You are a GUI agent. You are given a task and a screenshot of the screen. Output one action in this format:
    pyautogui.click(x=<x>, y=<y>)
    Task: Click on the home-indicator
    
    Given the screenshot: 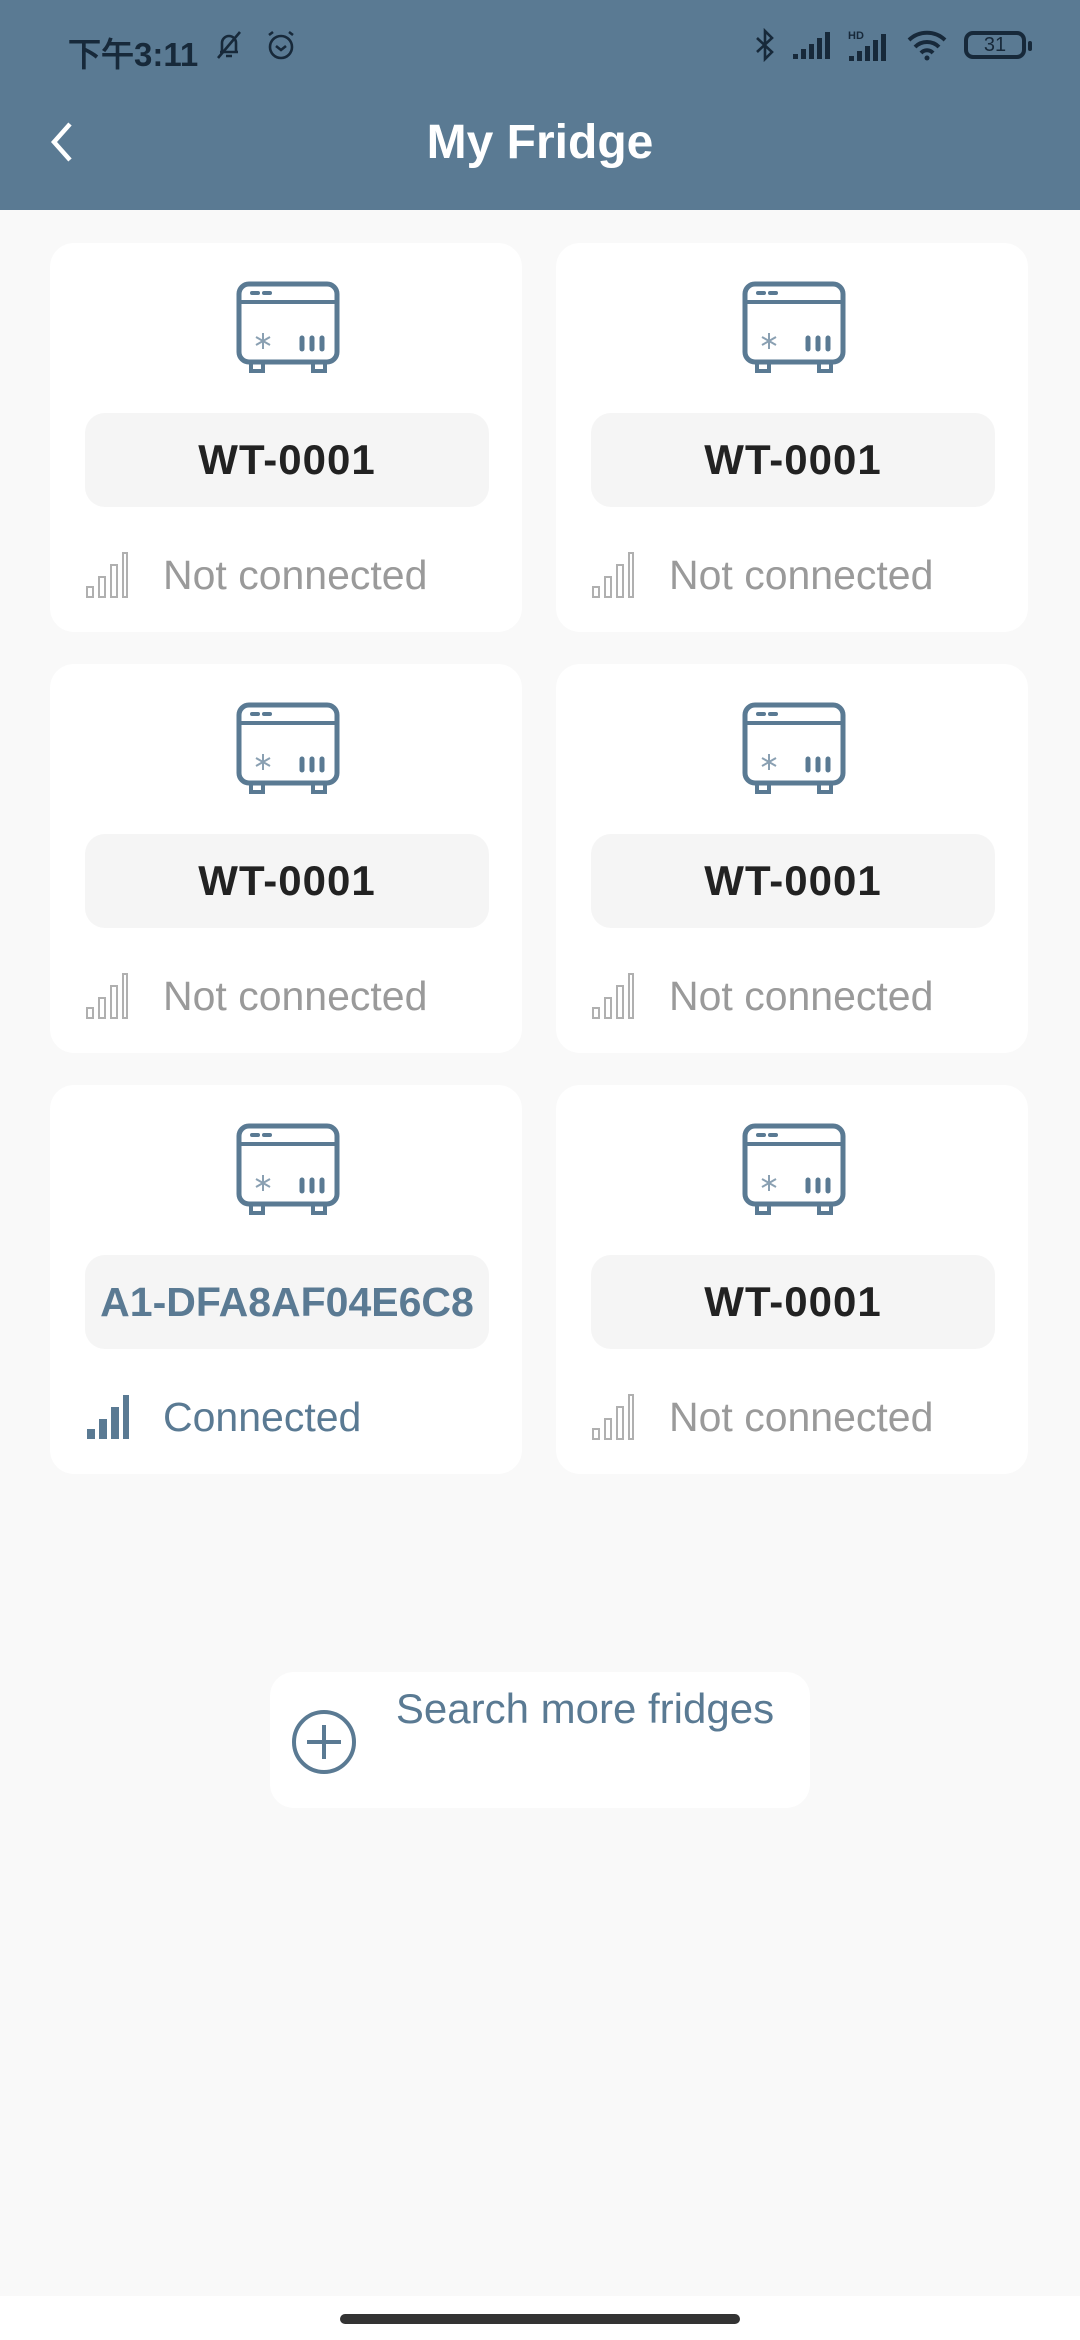 What is the action you would take?
    pyautogui.click(x=540, y=2319)
    